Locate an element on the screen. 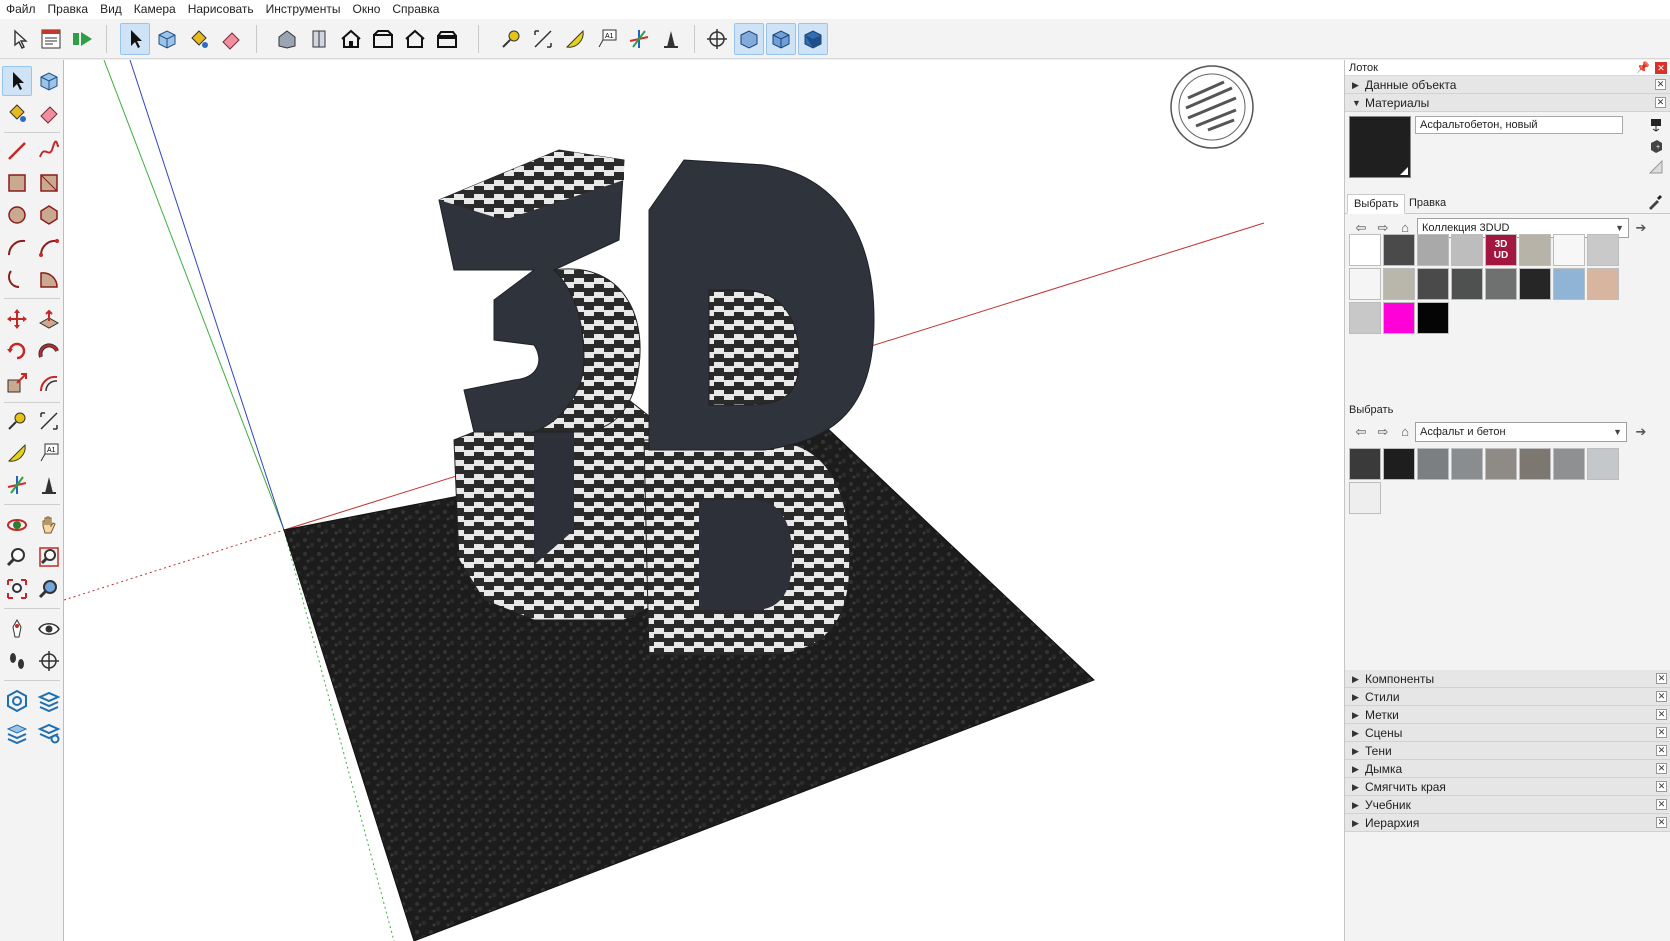 This screenshot has height=941, width=1670. secondary-collection-select: Асфальт и бетон ▼ is located at coordinates (1521, 432).